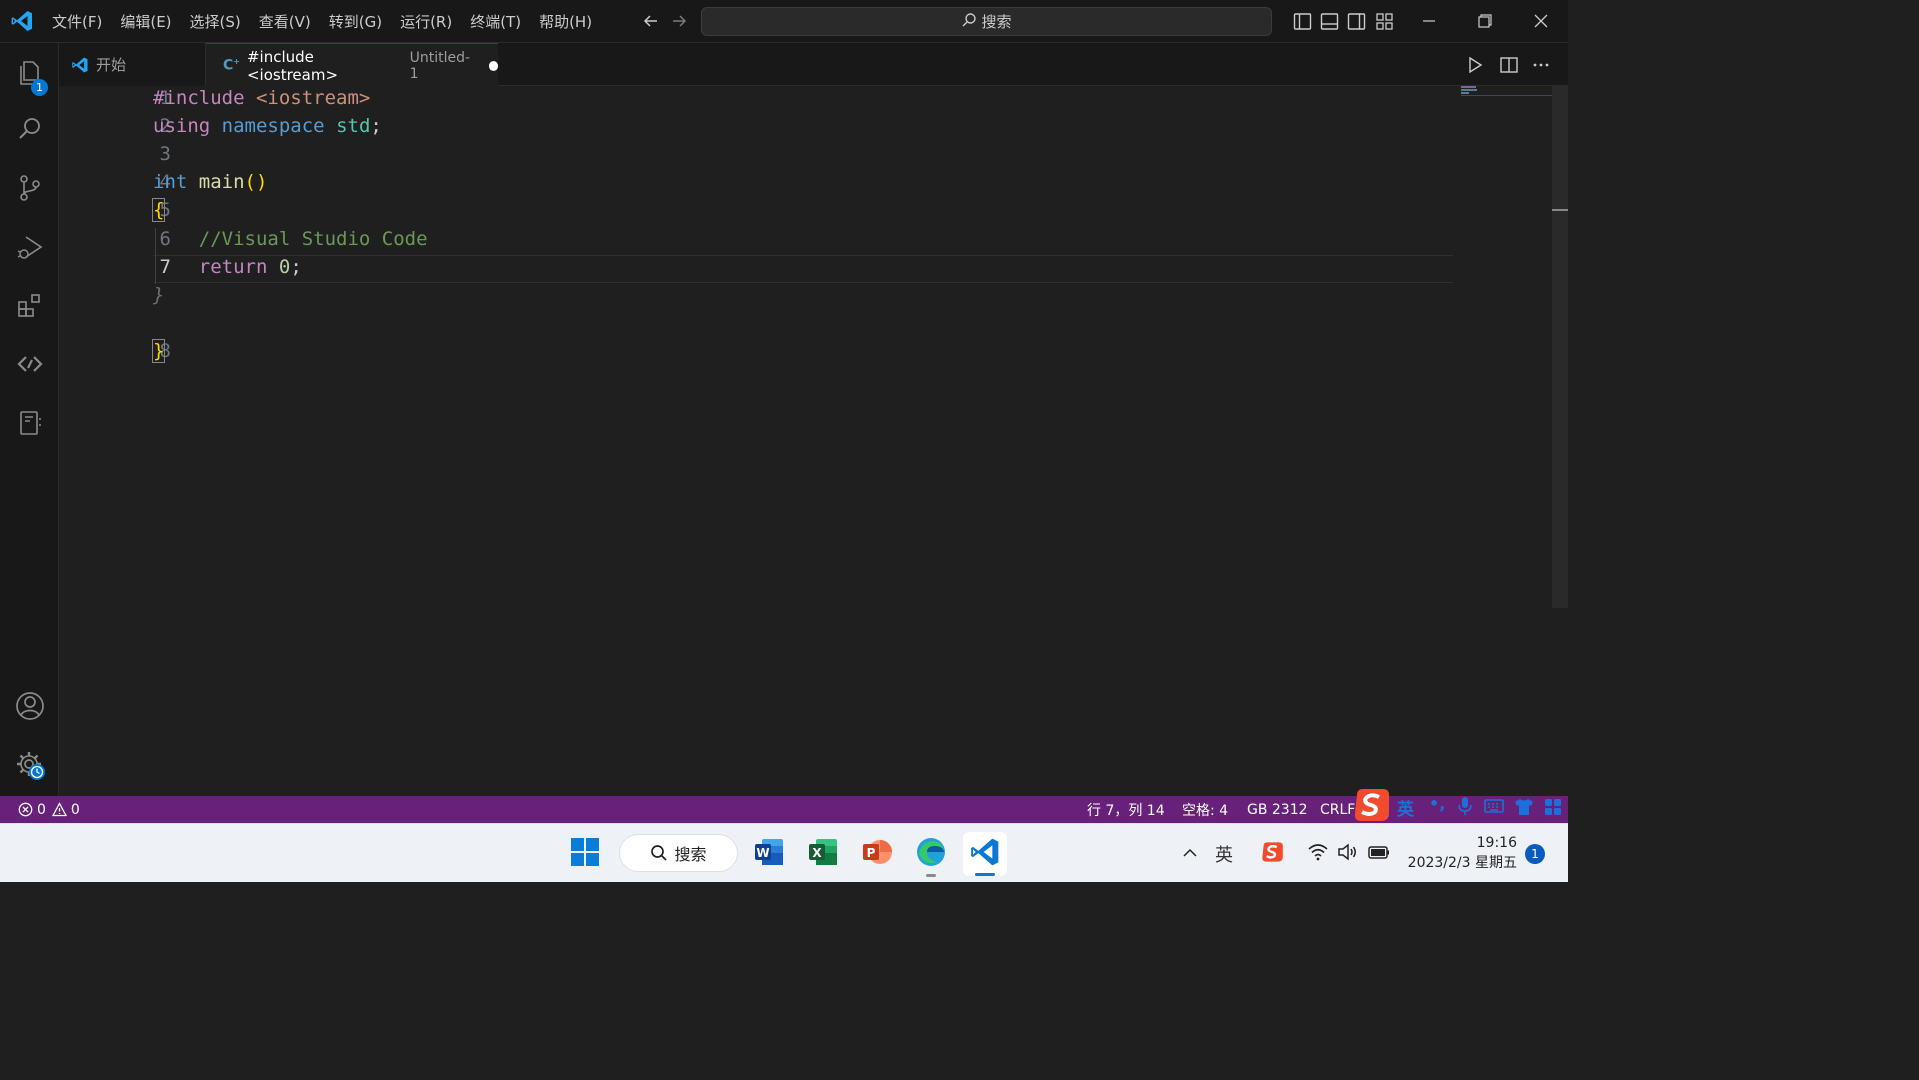 This screenshot has width=1919, height=1080. Describe the element at coordinates (985, 854) in the screenshot. I see `vscode-app` at that location.